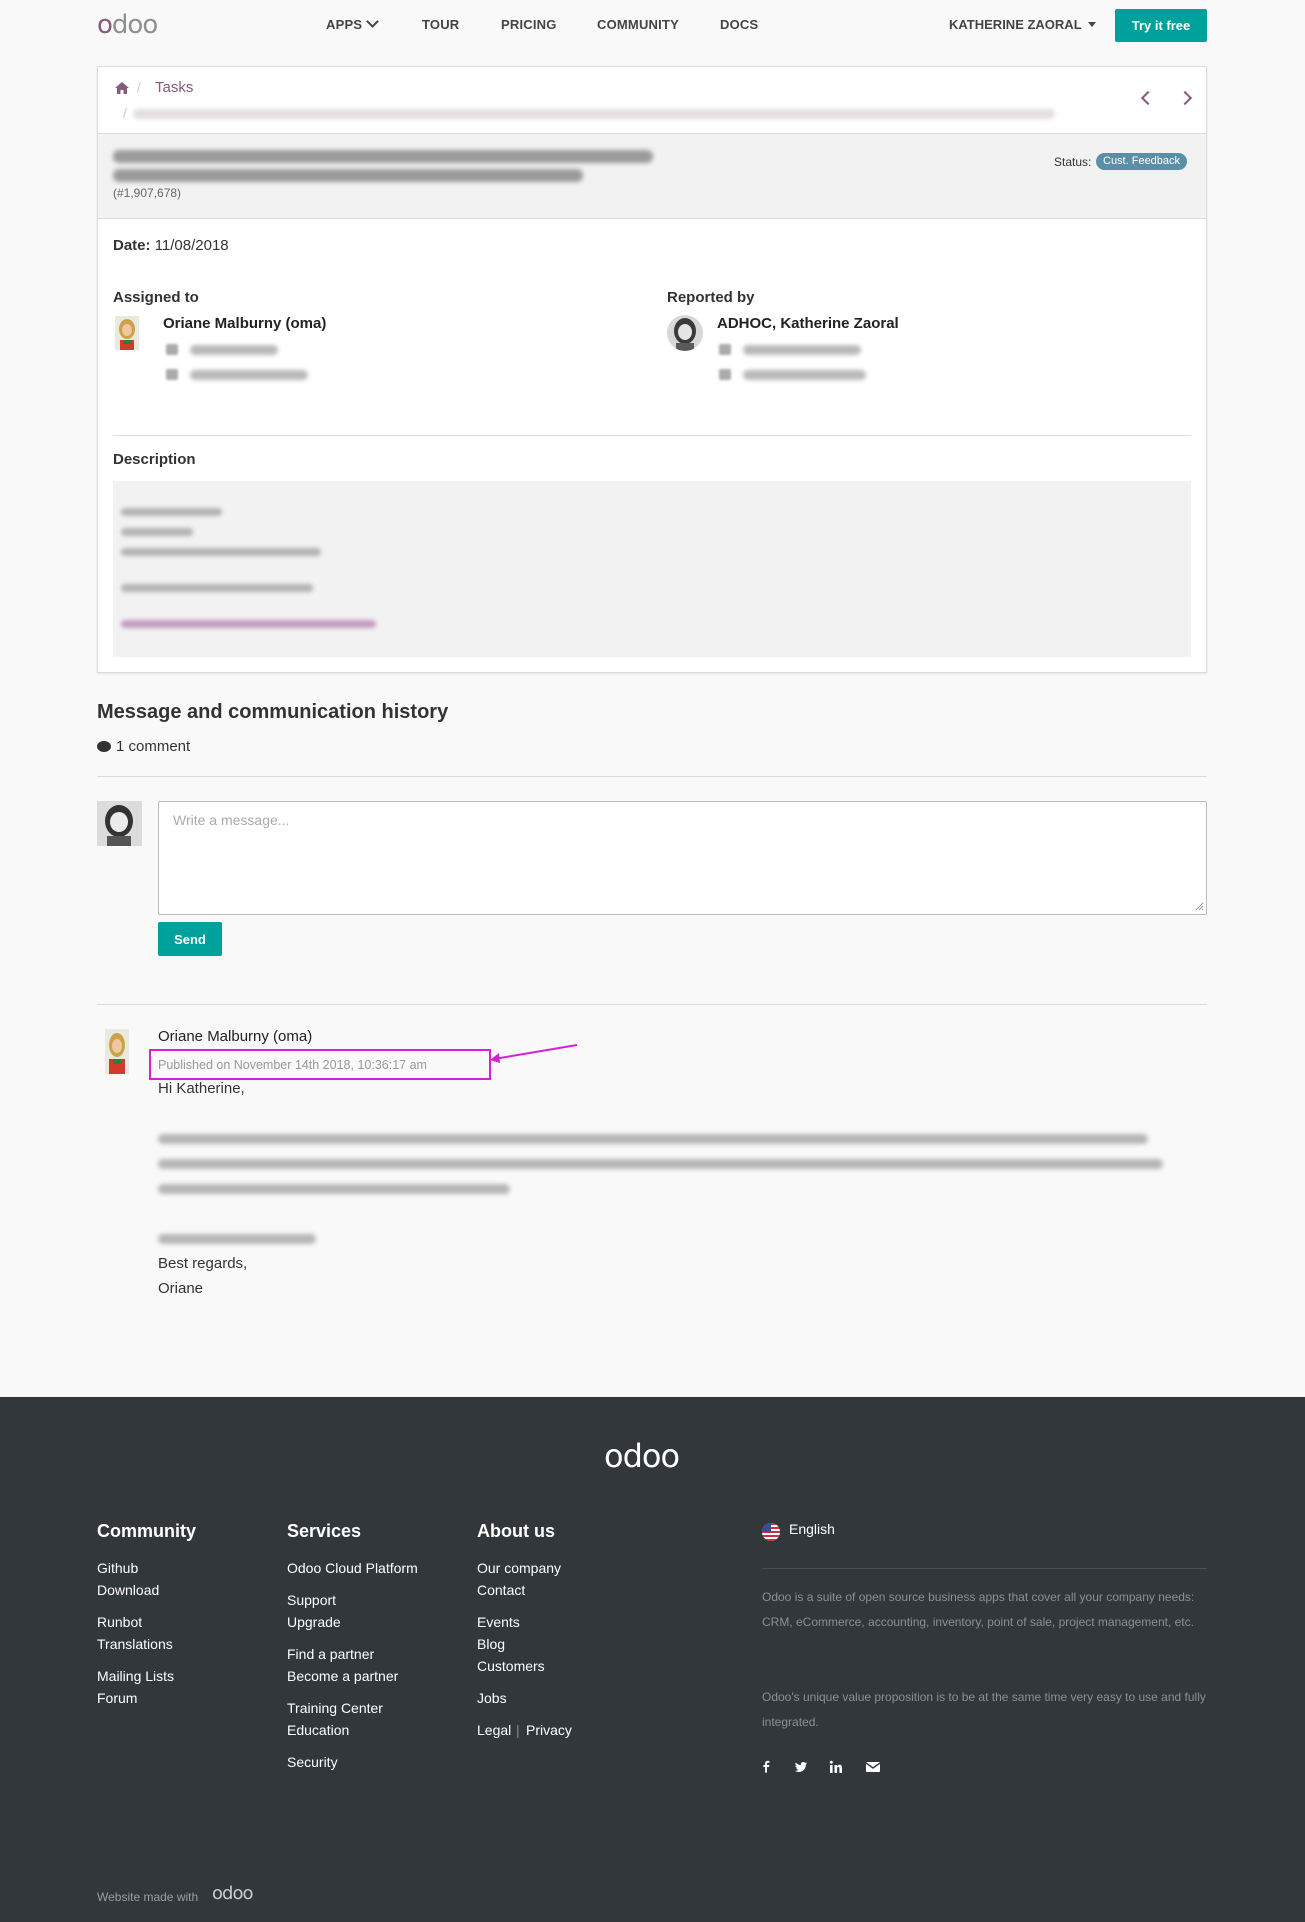 The height and width of the screenshot is (1922, 1305). I want to click on footer-link-events: Events, so click(498, 1622).